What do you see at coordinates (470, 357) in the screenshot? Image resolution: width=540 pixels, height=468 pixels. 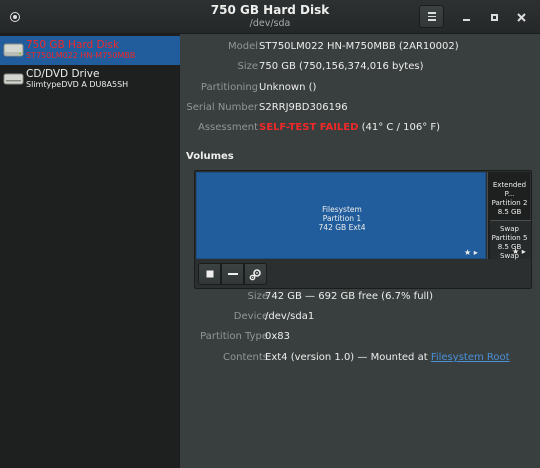 I see `filesystem-root-link: Filesystem Root` at bounding box center [470, 357].